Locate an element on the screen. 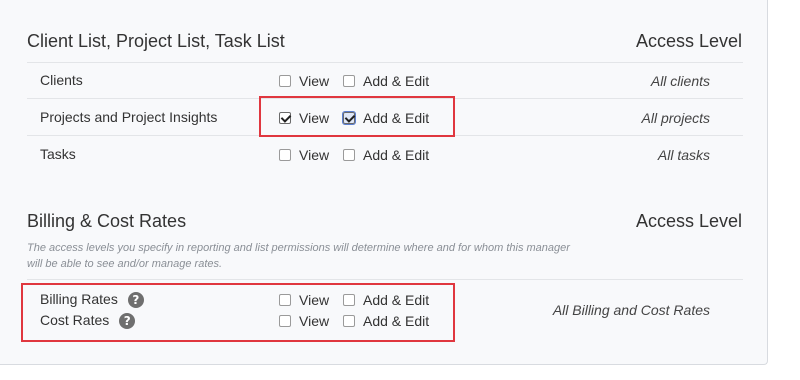  highlight-box-rates is located at coordinates (238, 312).